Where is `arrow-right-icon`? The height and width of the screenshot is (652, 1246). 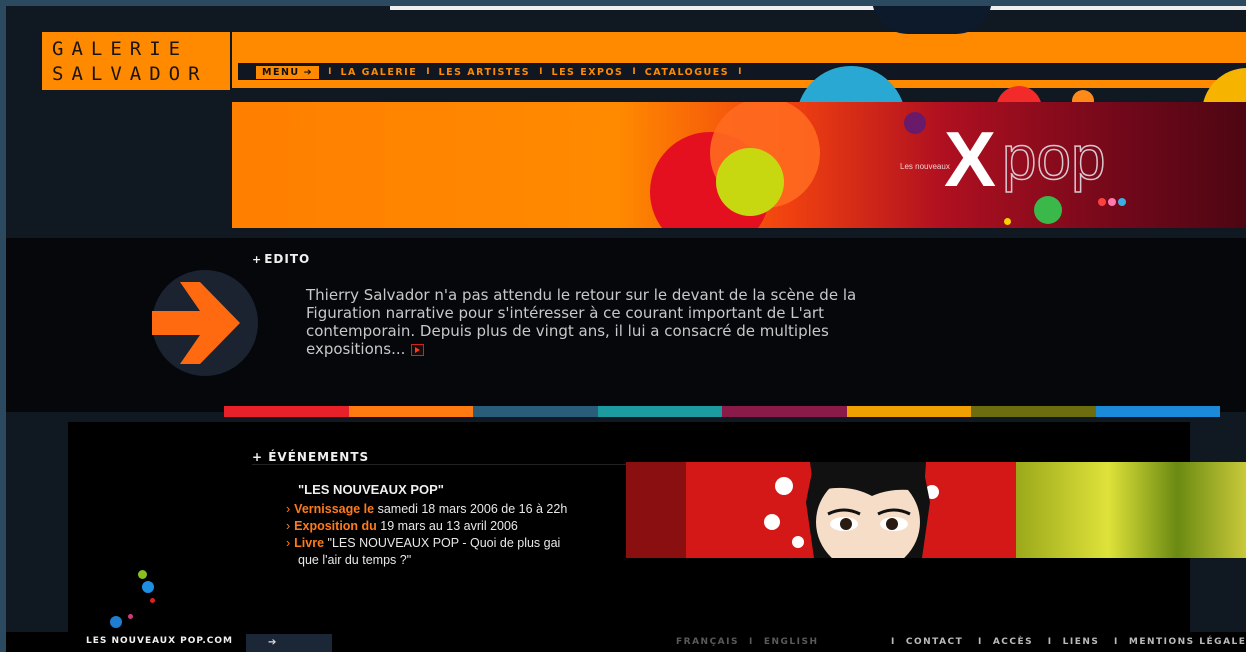
arrow-right-icon is located at coordinates (196, 323).